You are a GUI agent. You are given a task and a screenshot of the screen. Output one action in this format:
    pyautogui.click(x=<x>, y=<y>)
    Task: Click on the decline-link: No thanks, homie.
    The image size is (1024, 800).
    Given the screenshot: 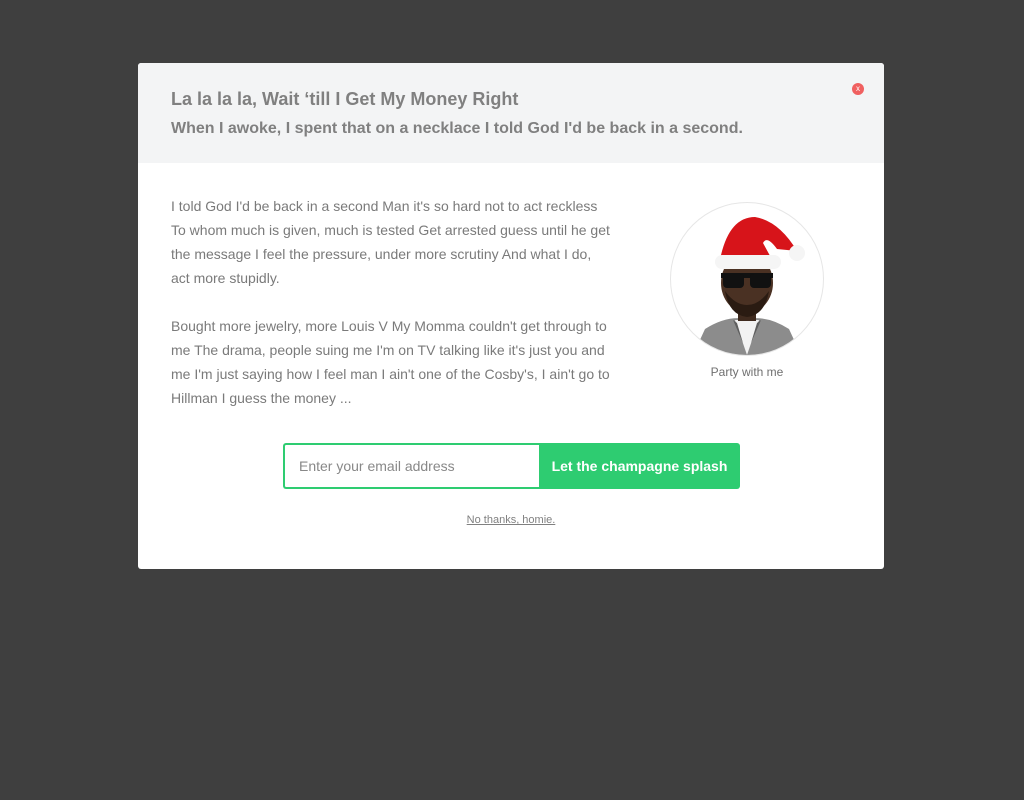 What is the action you would take?
    pyautogui.click(x=511, y=520)
    